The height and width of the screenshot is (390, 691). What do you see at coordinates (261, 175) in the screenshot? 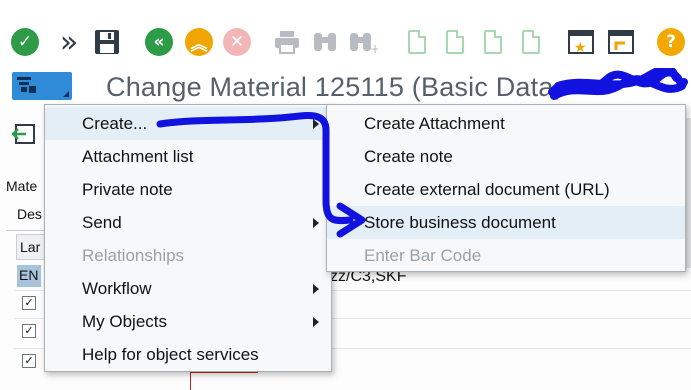
I see `annotation-arrow` at bounding box center [261, 175].